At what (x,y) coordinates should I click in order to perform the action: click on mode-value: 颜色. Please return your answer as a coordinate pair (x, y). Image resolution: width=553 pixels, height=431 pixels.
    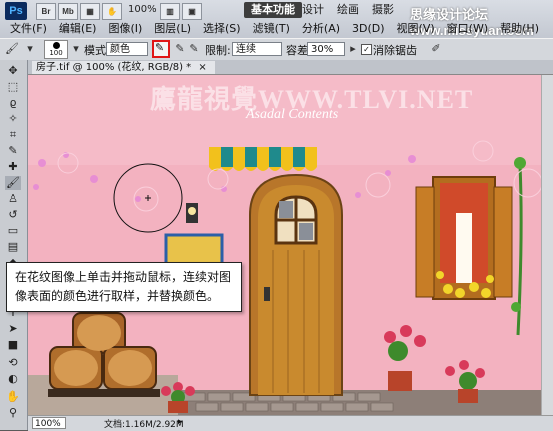
    Looking at the image, I should click on (120, 49).